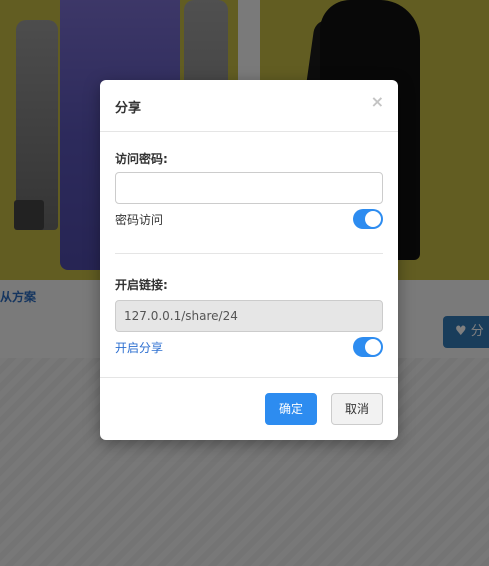 The width and height of the screenshot is (489, 566). Describe the element at coordinates (141, 285) in the screenshot. I see `link-label: 开启链接:` at that location.